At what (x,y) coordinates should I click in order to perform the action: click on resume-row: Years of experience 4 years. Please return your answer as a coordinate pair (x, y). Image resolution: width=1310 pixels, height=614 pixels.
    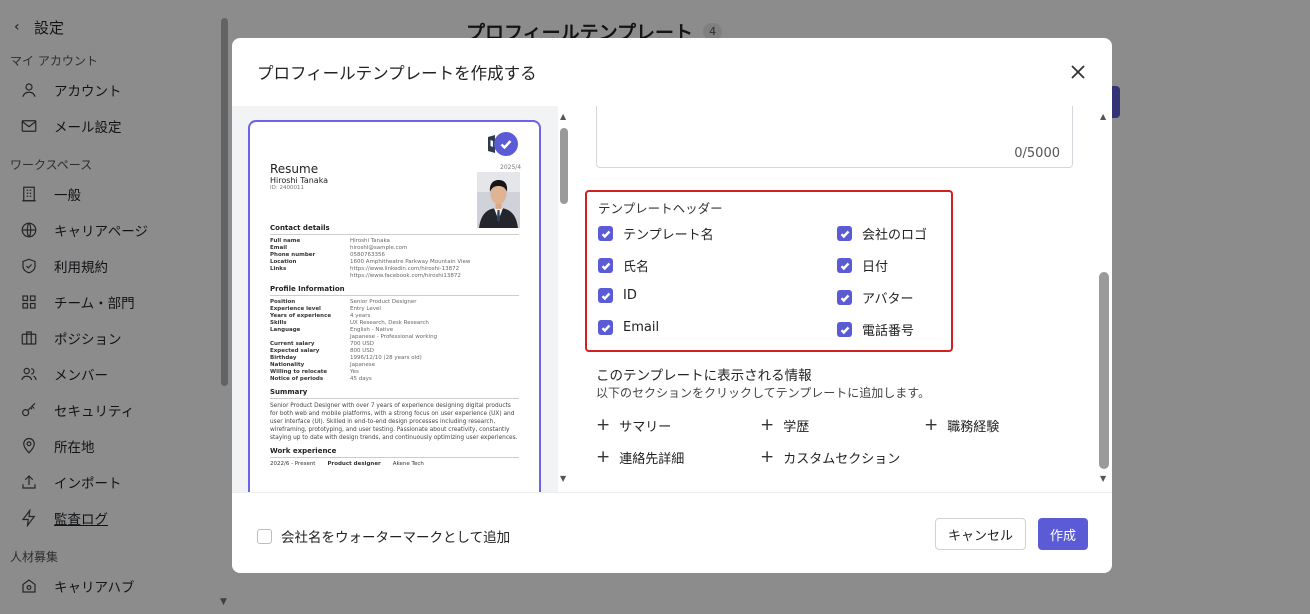
    Looking at the image, I should click on (320, 316).